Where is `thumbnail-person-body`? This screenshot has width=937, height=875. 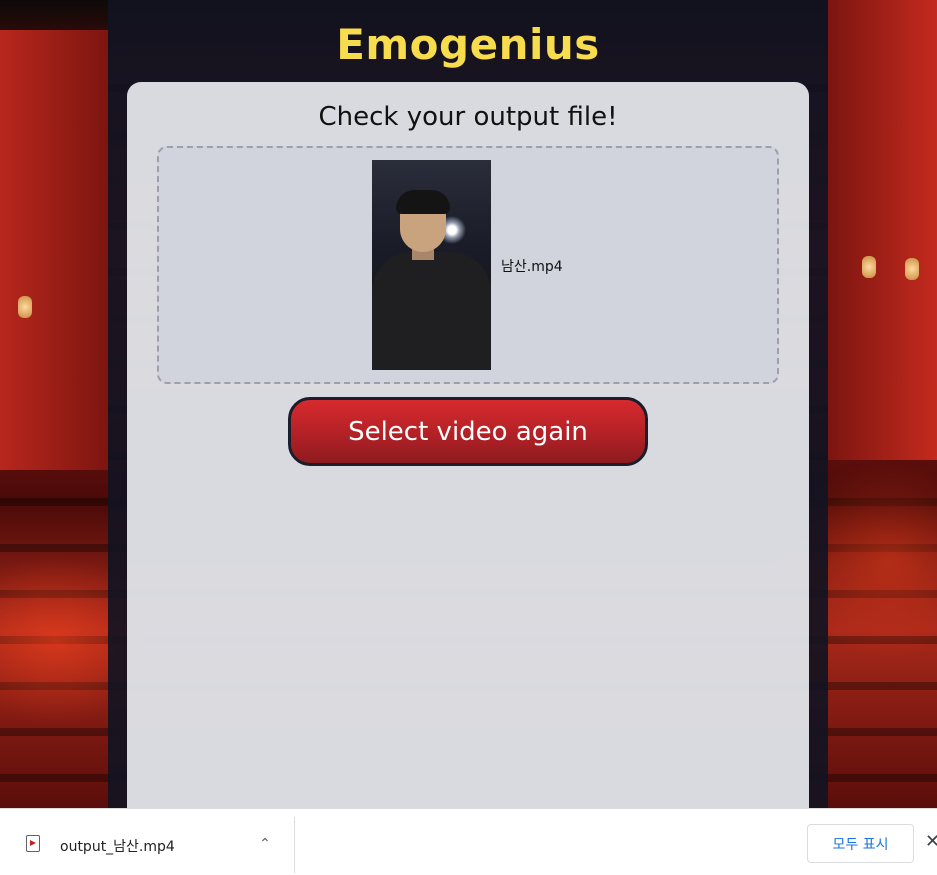 thumbnail-person-body is located at coordinates (431, 311).